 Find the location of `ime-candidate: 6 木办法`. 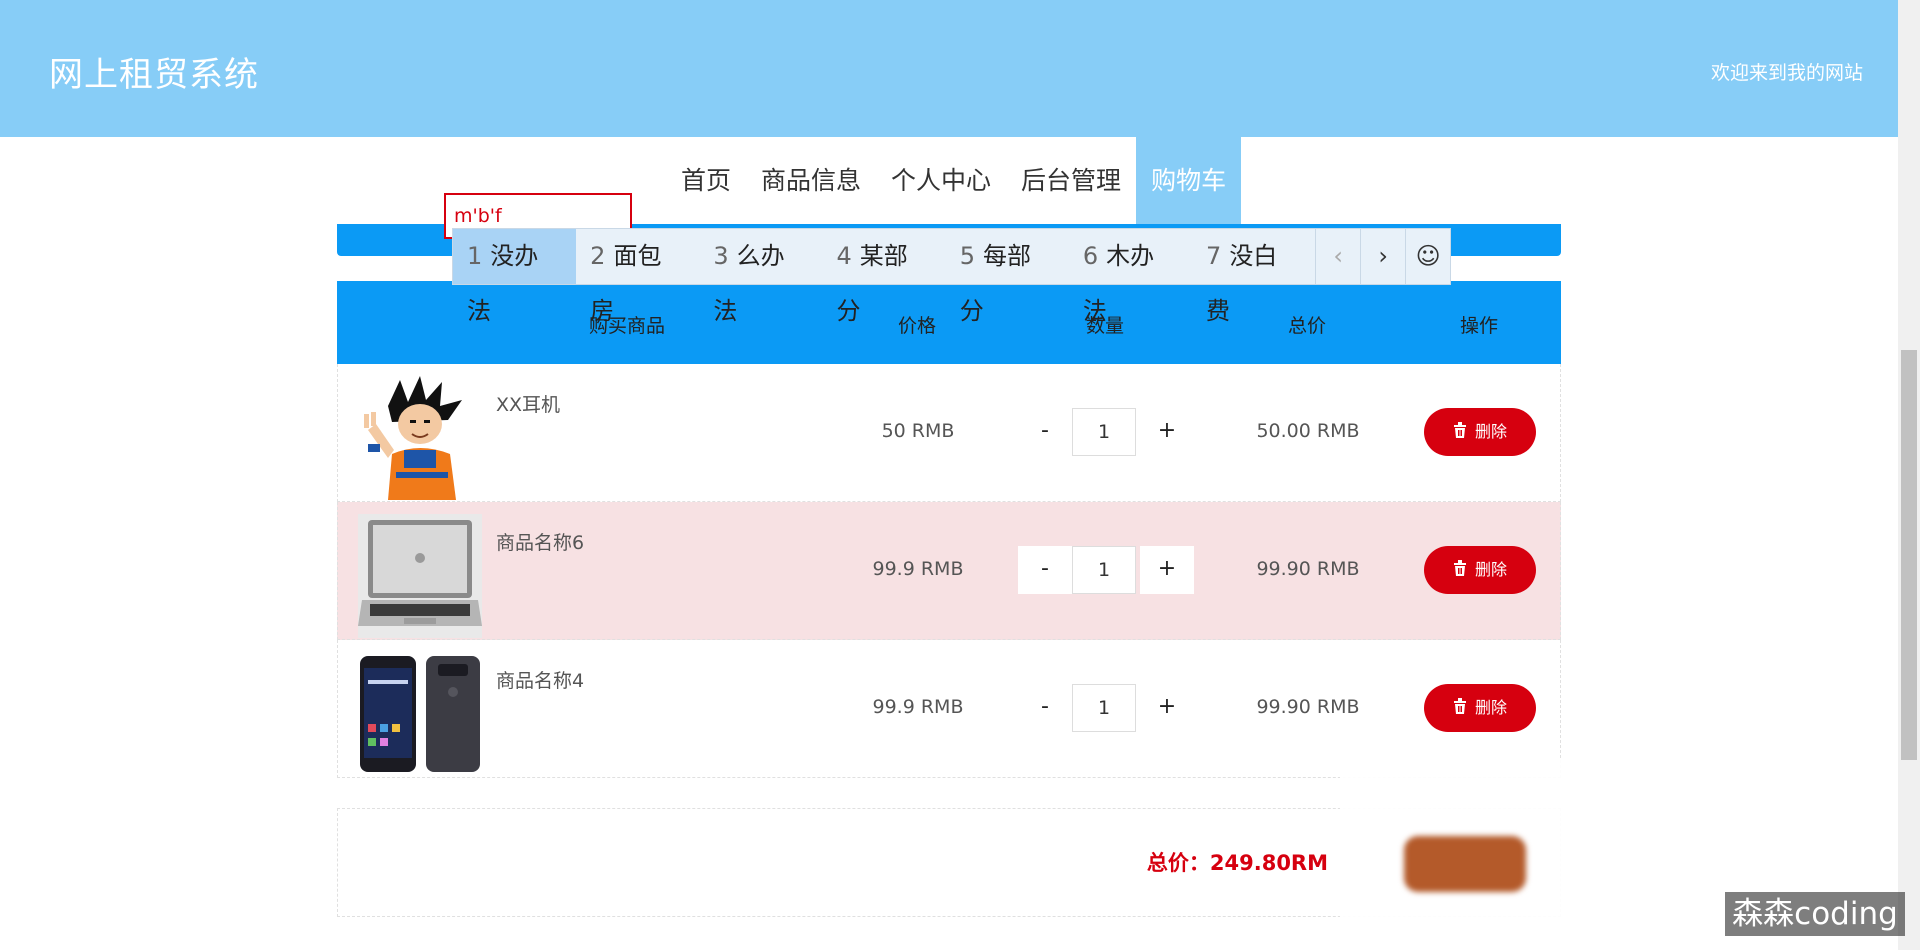

ime-candidate: 6 木办法 is located at coordinates (1130, 277).